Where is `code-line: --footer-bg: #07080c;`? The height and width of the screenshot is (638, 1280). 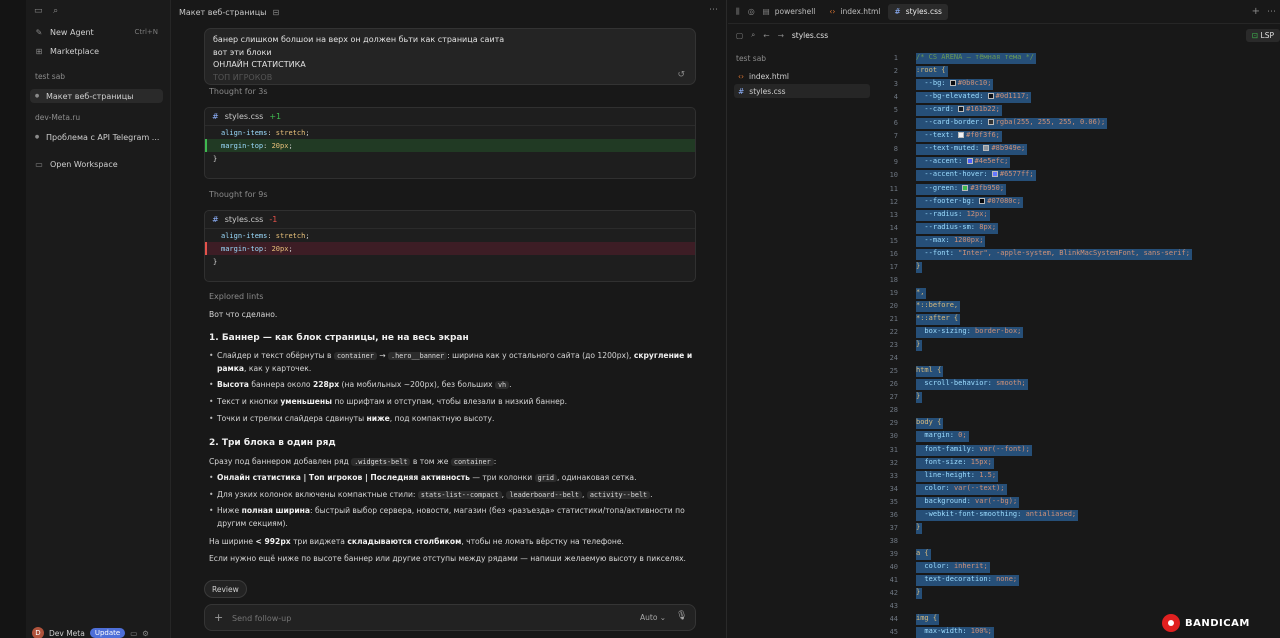 code-line: --footer-bg: #07080c; is located at coordinates (969, 202).